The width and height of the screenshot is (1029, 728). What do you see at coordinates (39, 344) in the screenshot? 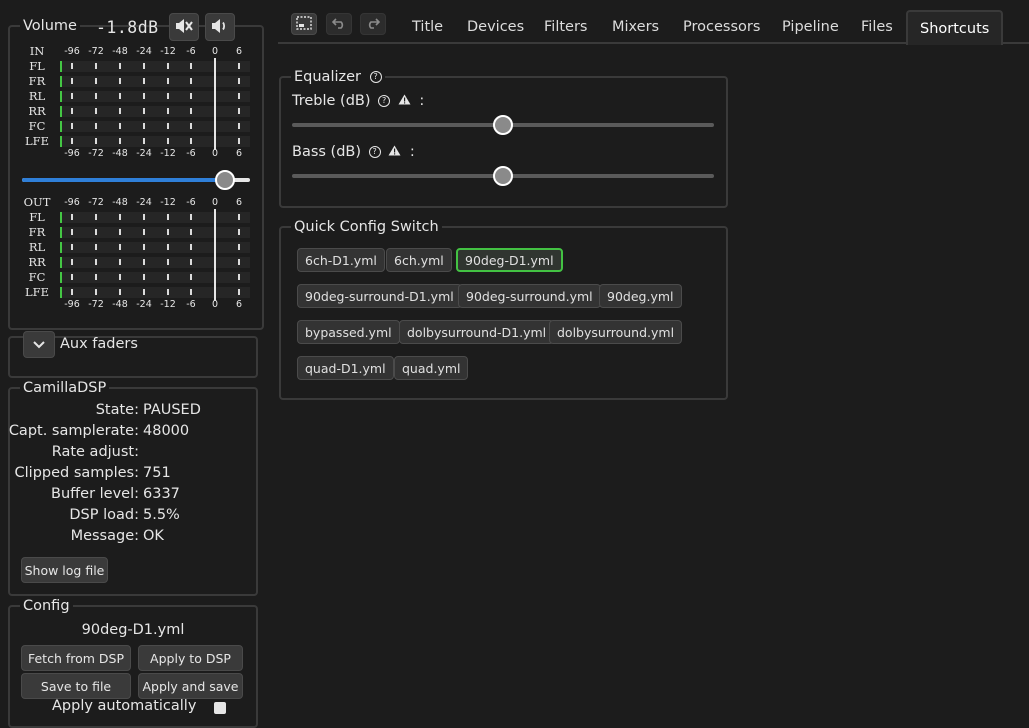
I see `aux-expand-button` at bounding box center [39, 344].